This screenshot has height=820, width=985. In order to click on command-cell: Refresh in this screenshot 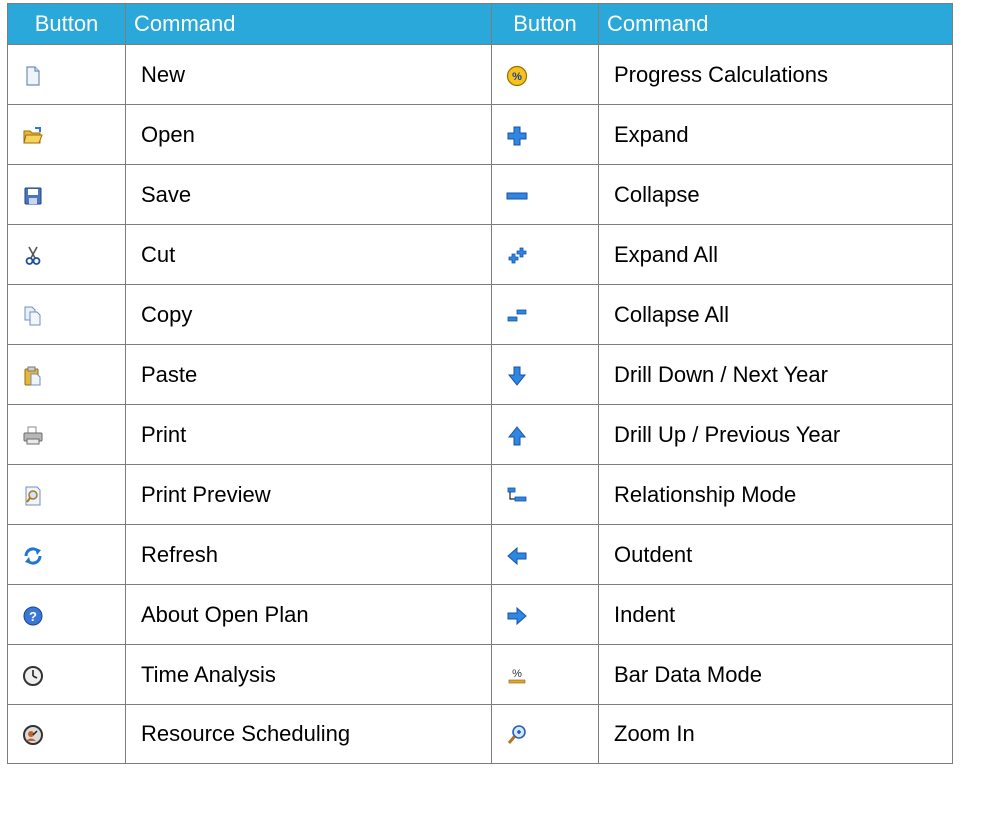, I will do `click(308, 554)`.